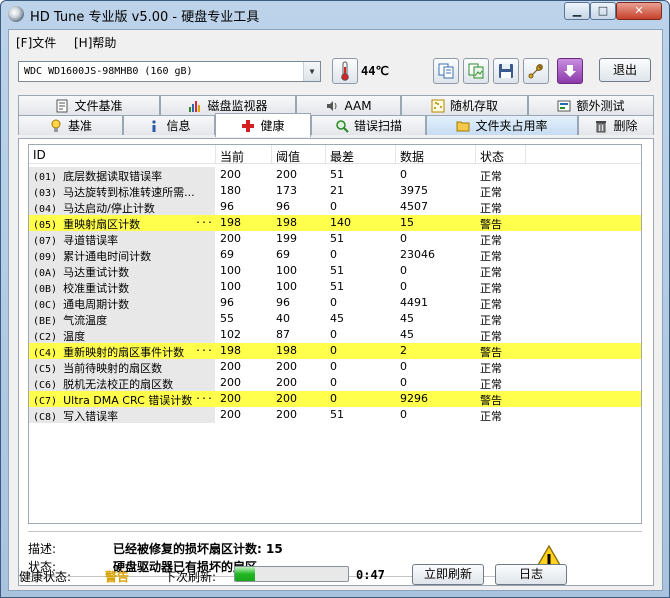 This screenshot has width=670, height=598. I want to click on table-row: (05) 重映射扇区计数... 198 198 140 15 警告, so click(335, 223).